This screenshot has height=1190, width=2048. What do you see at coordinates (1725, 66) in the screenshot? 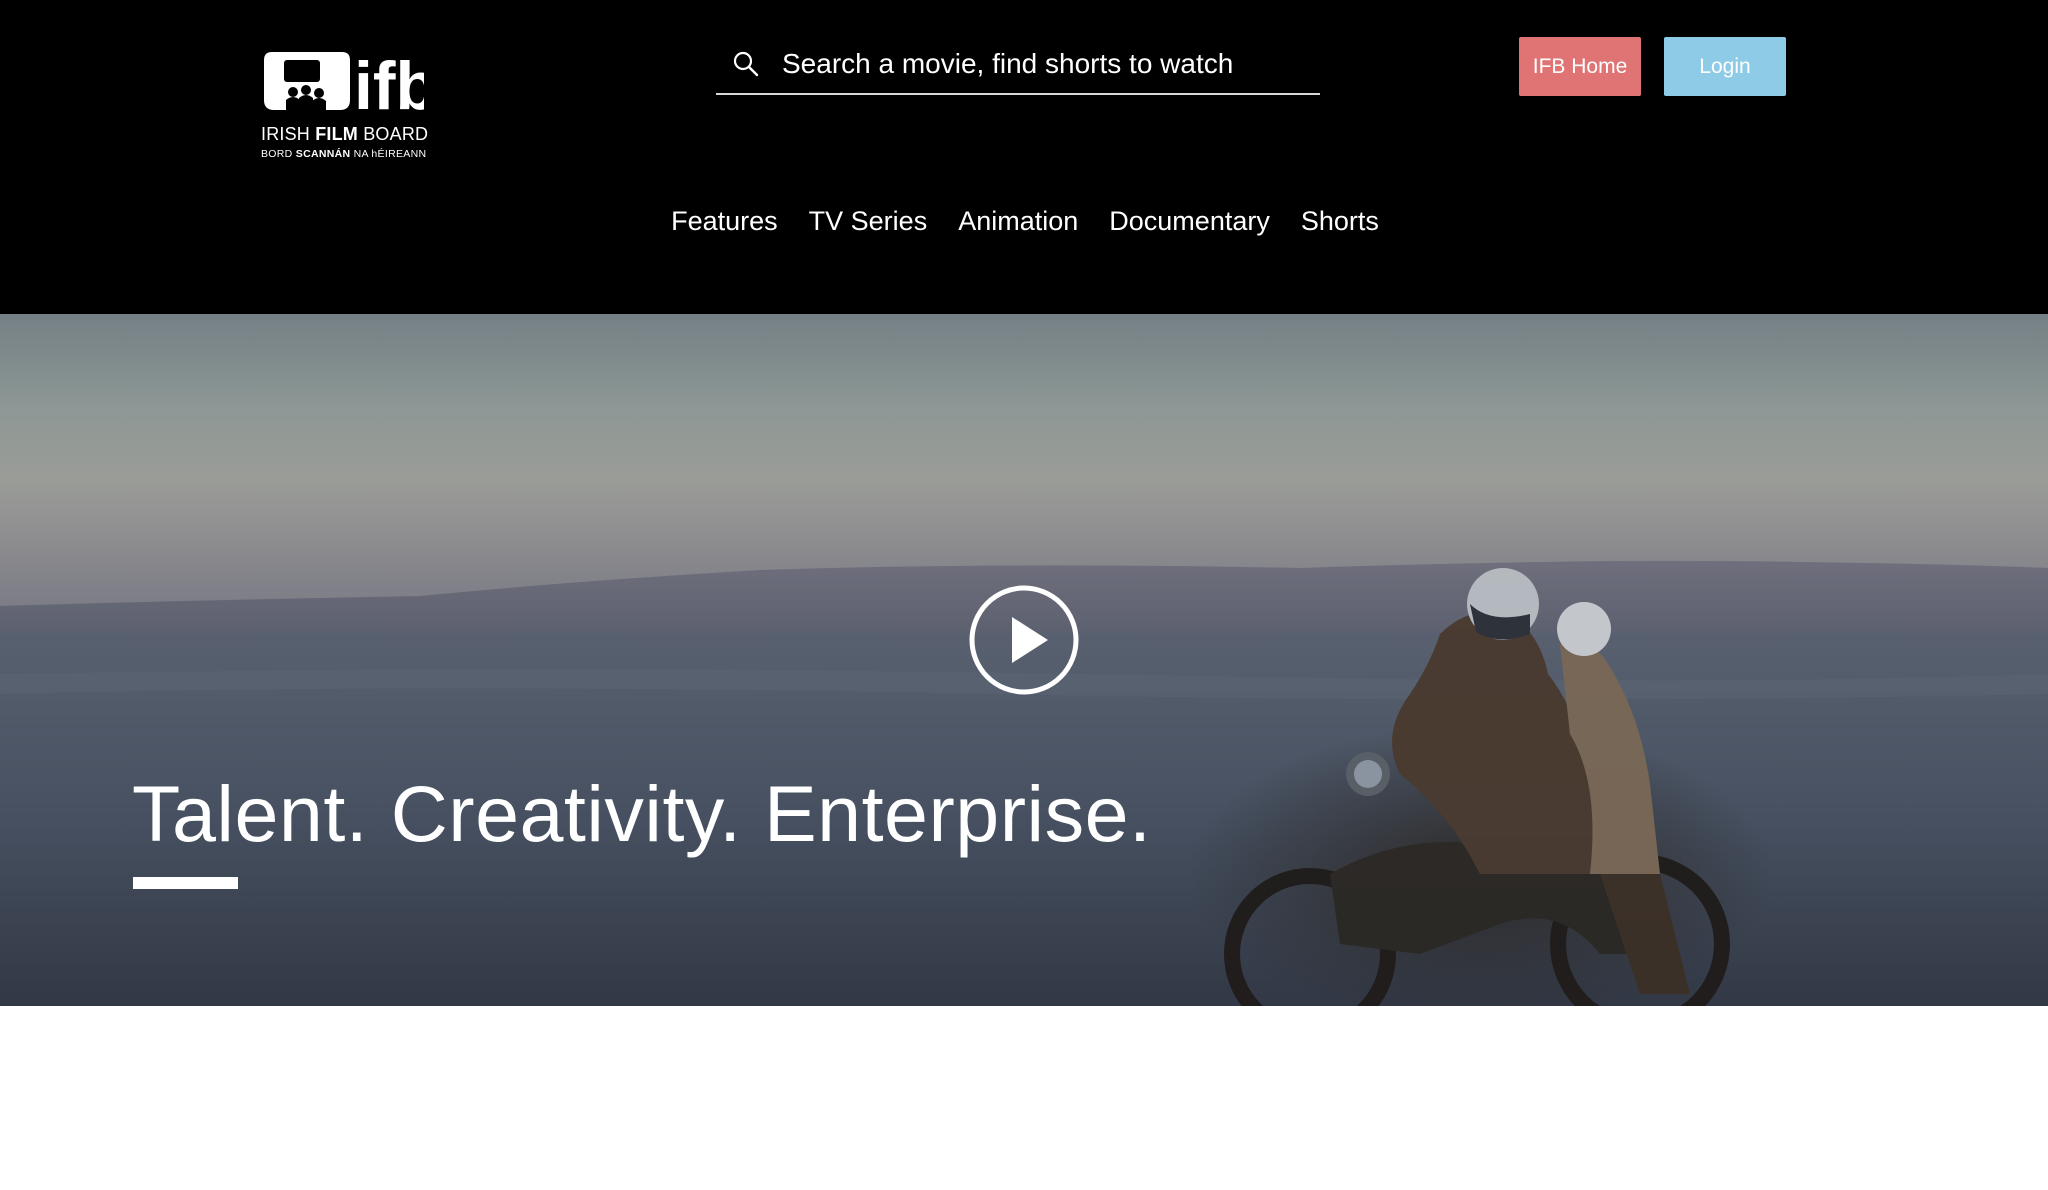
I see `login-button: Login` at bounding box center [1725, 66].